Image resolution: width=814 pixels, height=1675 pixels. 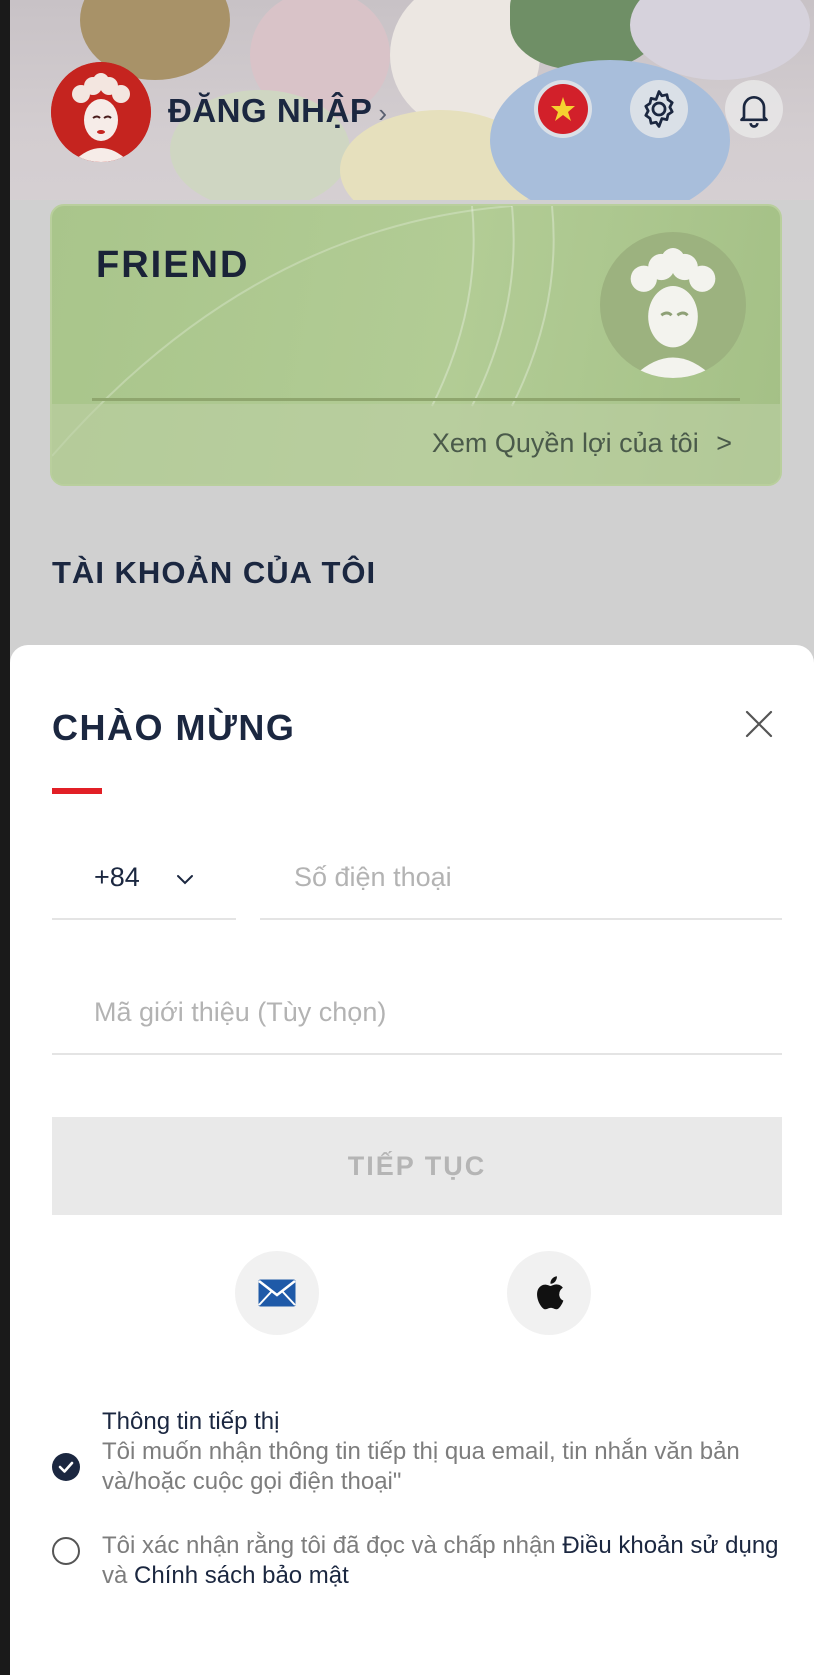 I want to click on login-link: ĐĂNG NHẬP ›, so click(x=278, y=111).